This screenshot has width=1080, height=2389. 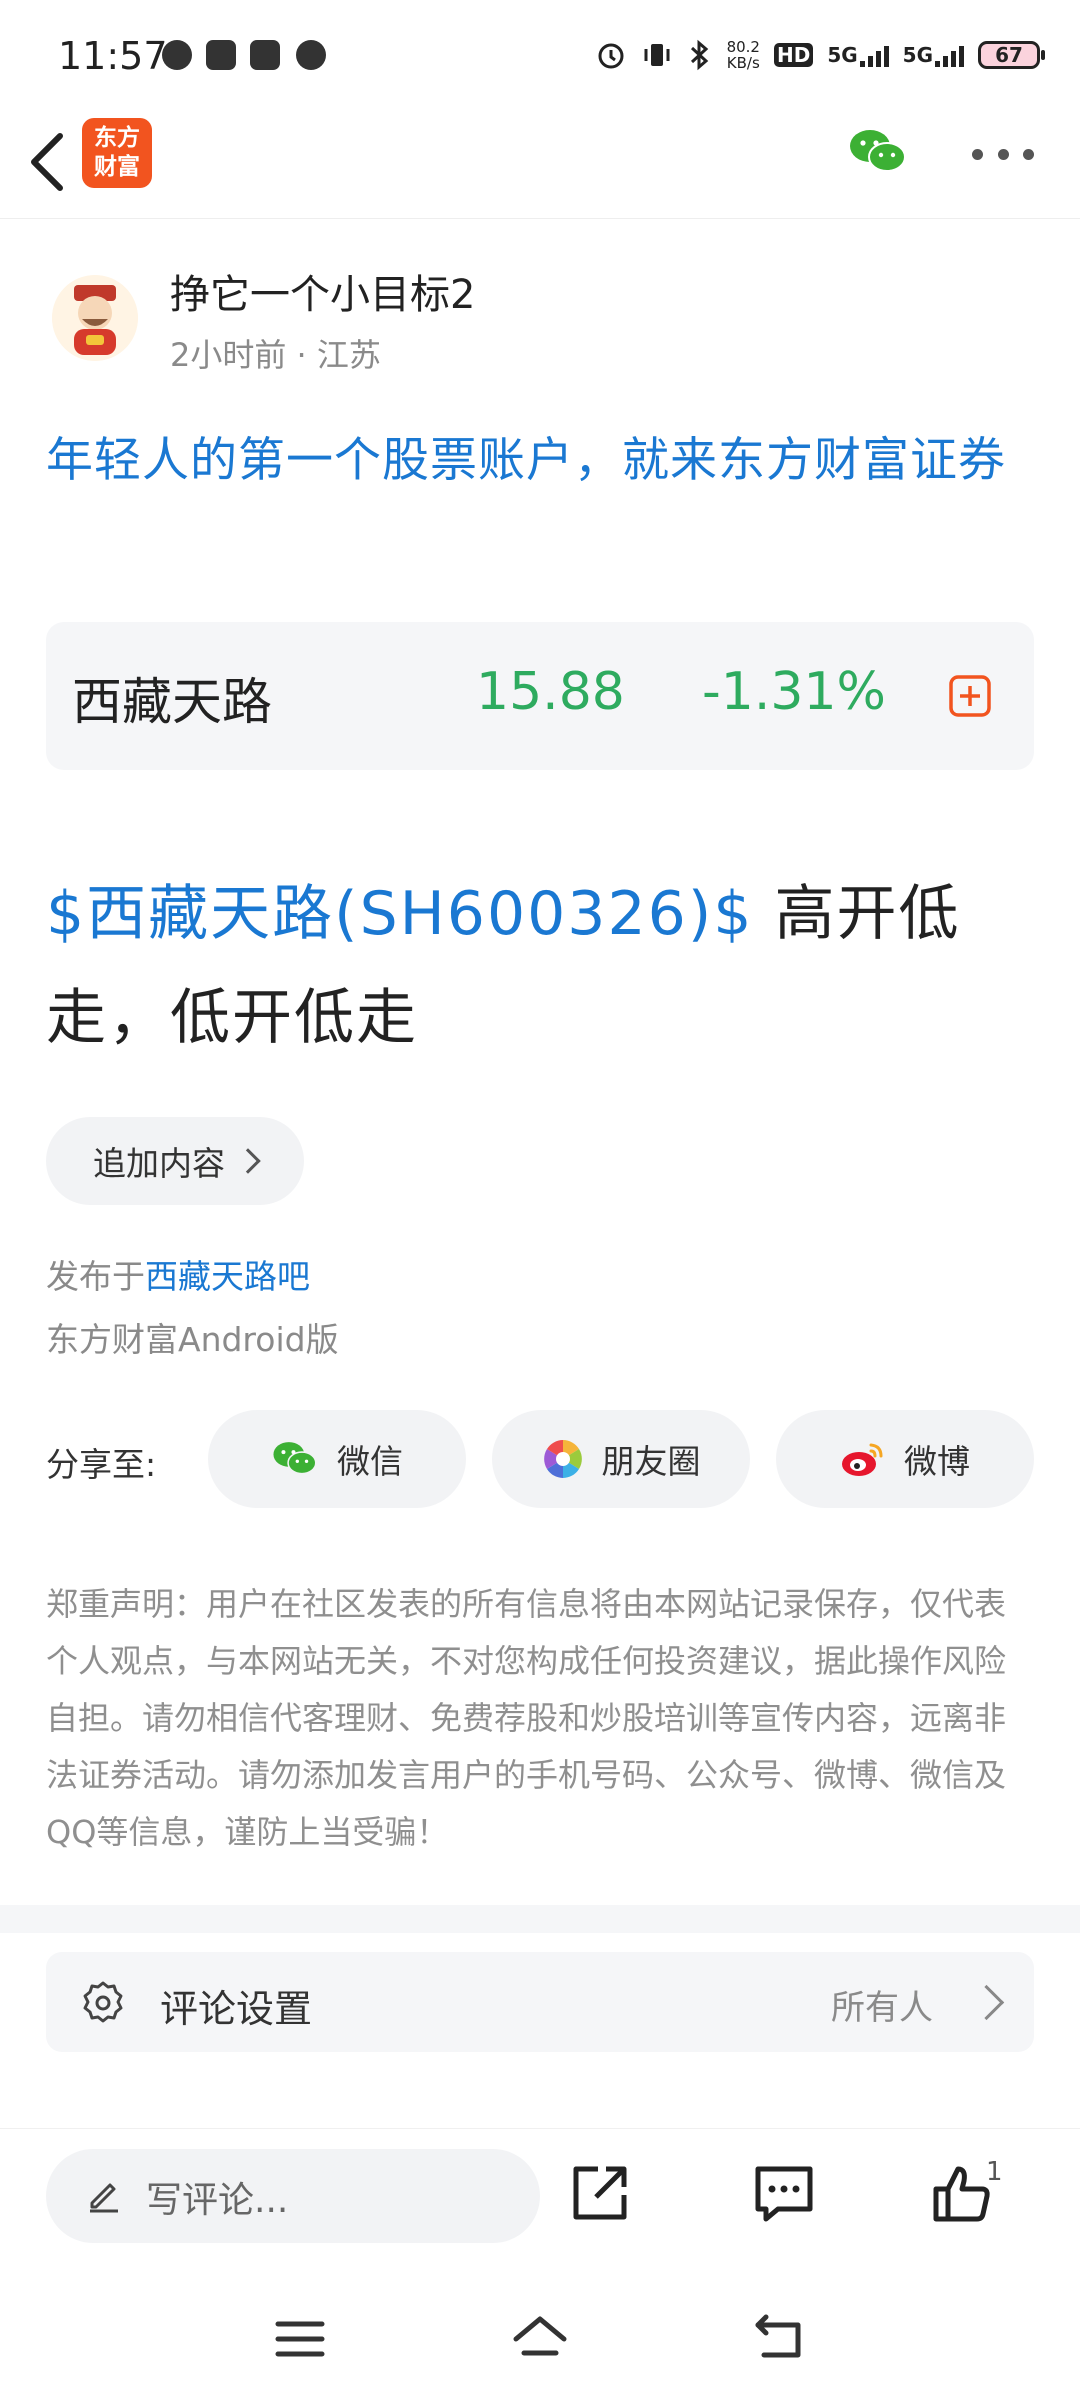 What do you see at coordinates (322, 291) in the screenshot?
I see `author-name: 挣它一个小目标2` at bounding box center [322, 291].